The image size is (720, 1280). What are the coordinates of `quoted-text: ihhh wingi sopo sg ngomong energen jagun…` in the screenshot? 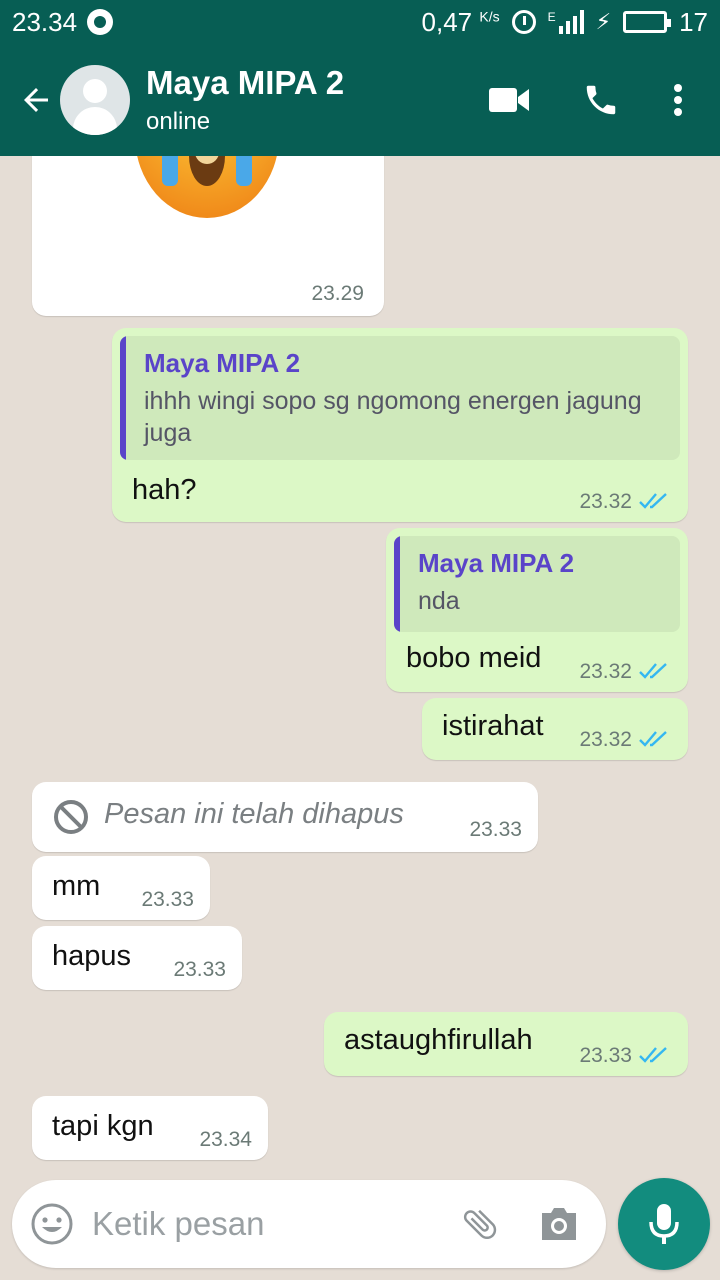 It's located at (393, 417).